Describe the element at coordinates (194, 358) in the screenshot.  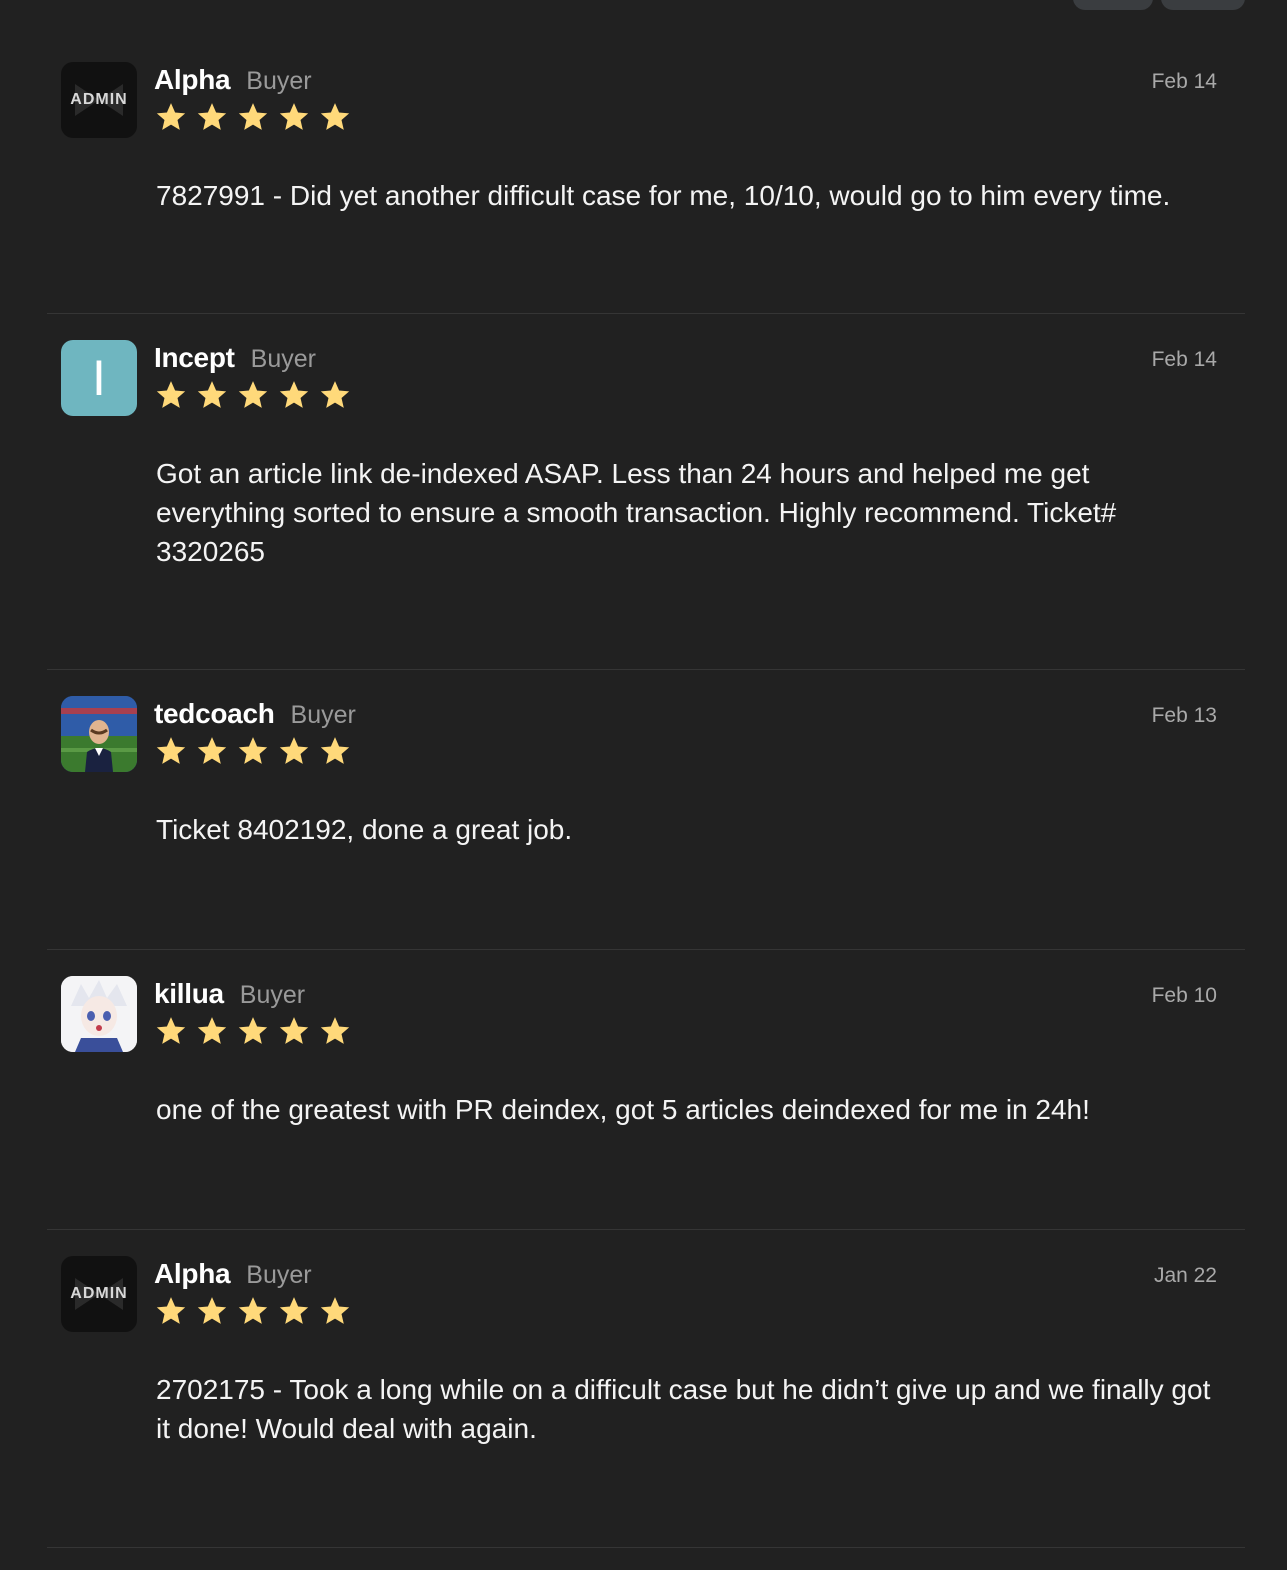
I see `username: Incept` at that location.